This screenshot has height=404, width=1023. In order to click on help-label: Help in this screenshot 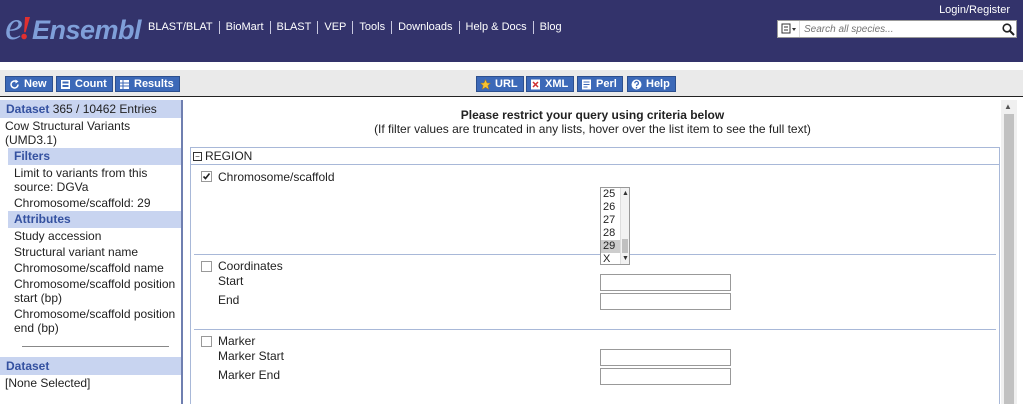, I will do `click(658, 84)`.